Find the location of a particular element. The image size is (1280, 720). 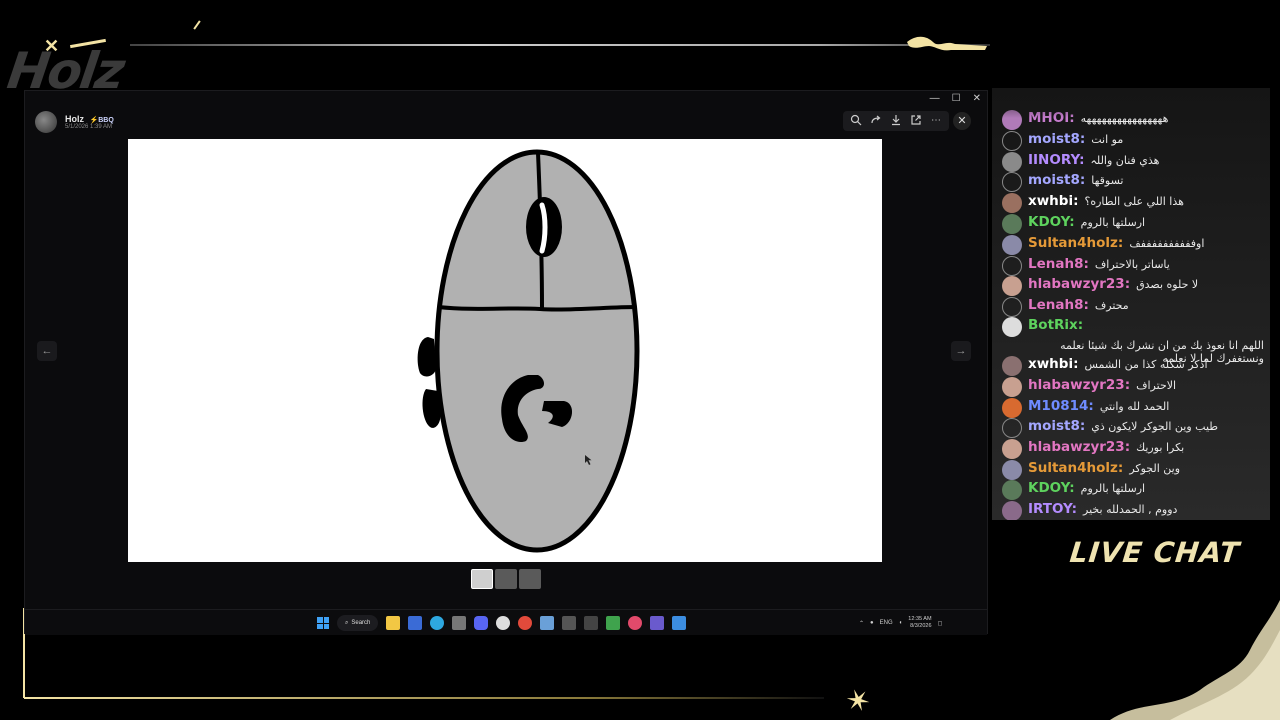

windows-taskbar: ⌕ Search ⌃ ● ENG ◖ 12:35 AM 8/3/2026 ◻ is located at coordinates (506, 622).